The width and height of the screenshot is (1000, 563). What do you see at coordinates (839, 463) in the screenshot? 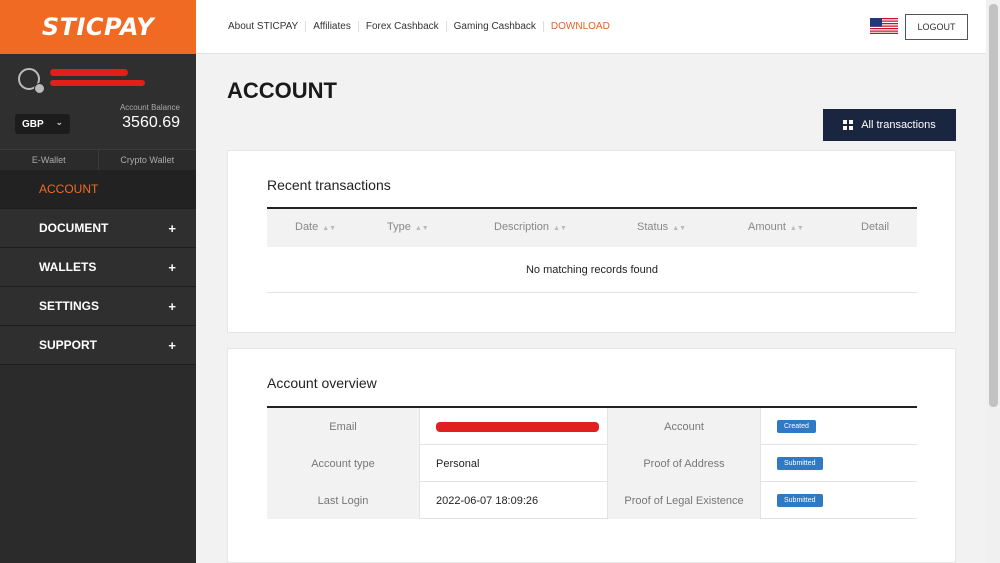
I see `proof-of-address-cell: Submitted` at bounding box center [839, 463].